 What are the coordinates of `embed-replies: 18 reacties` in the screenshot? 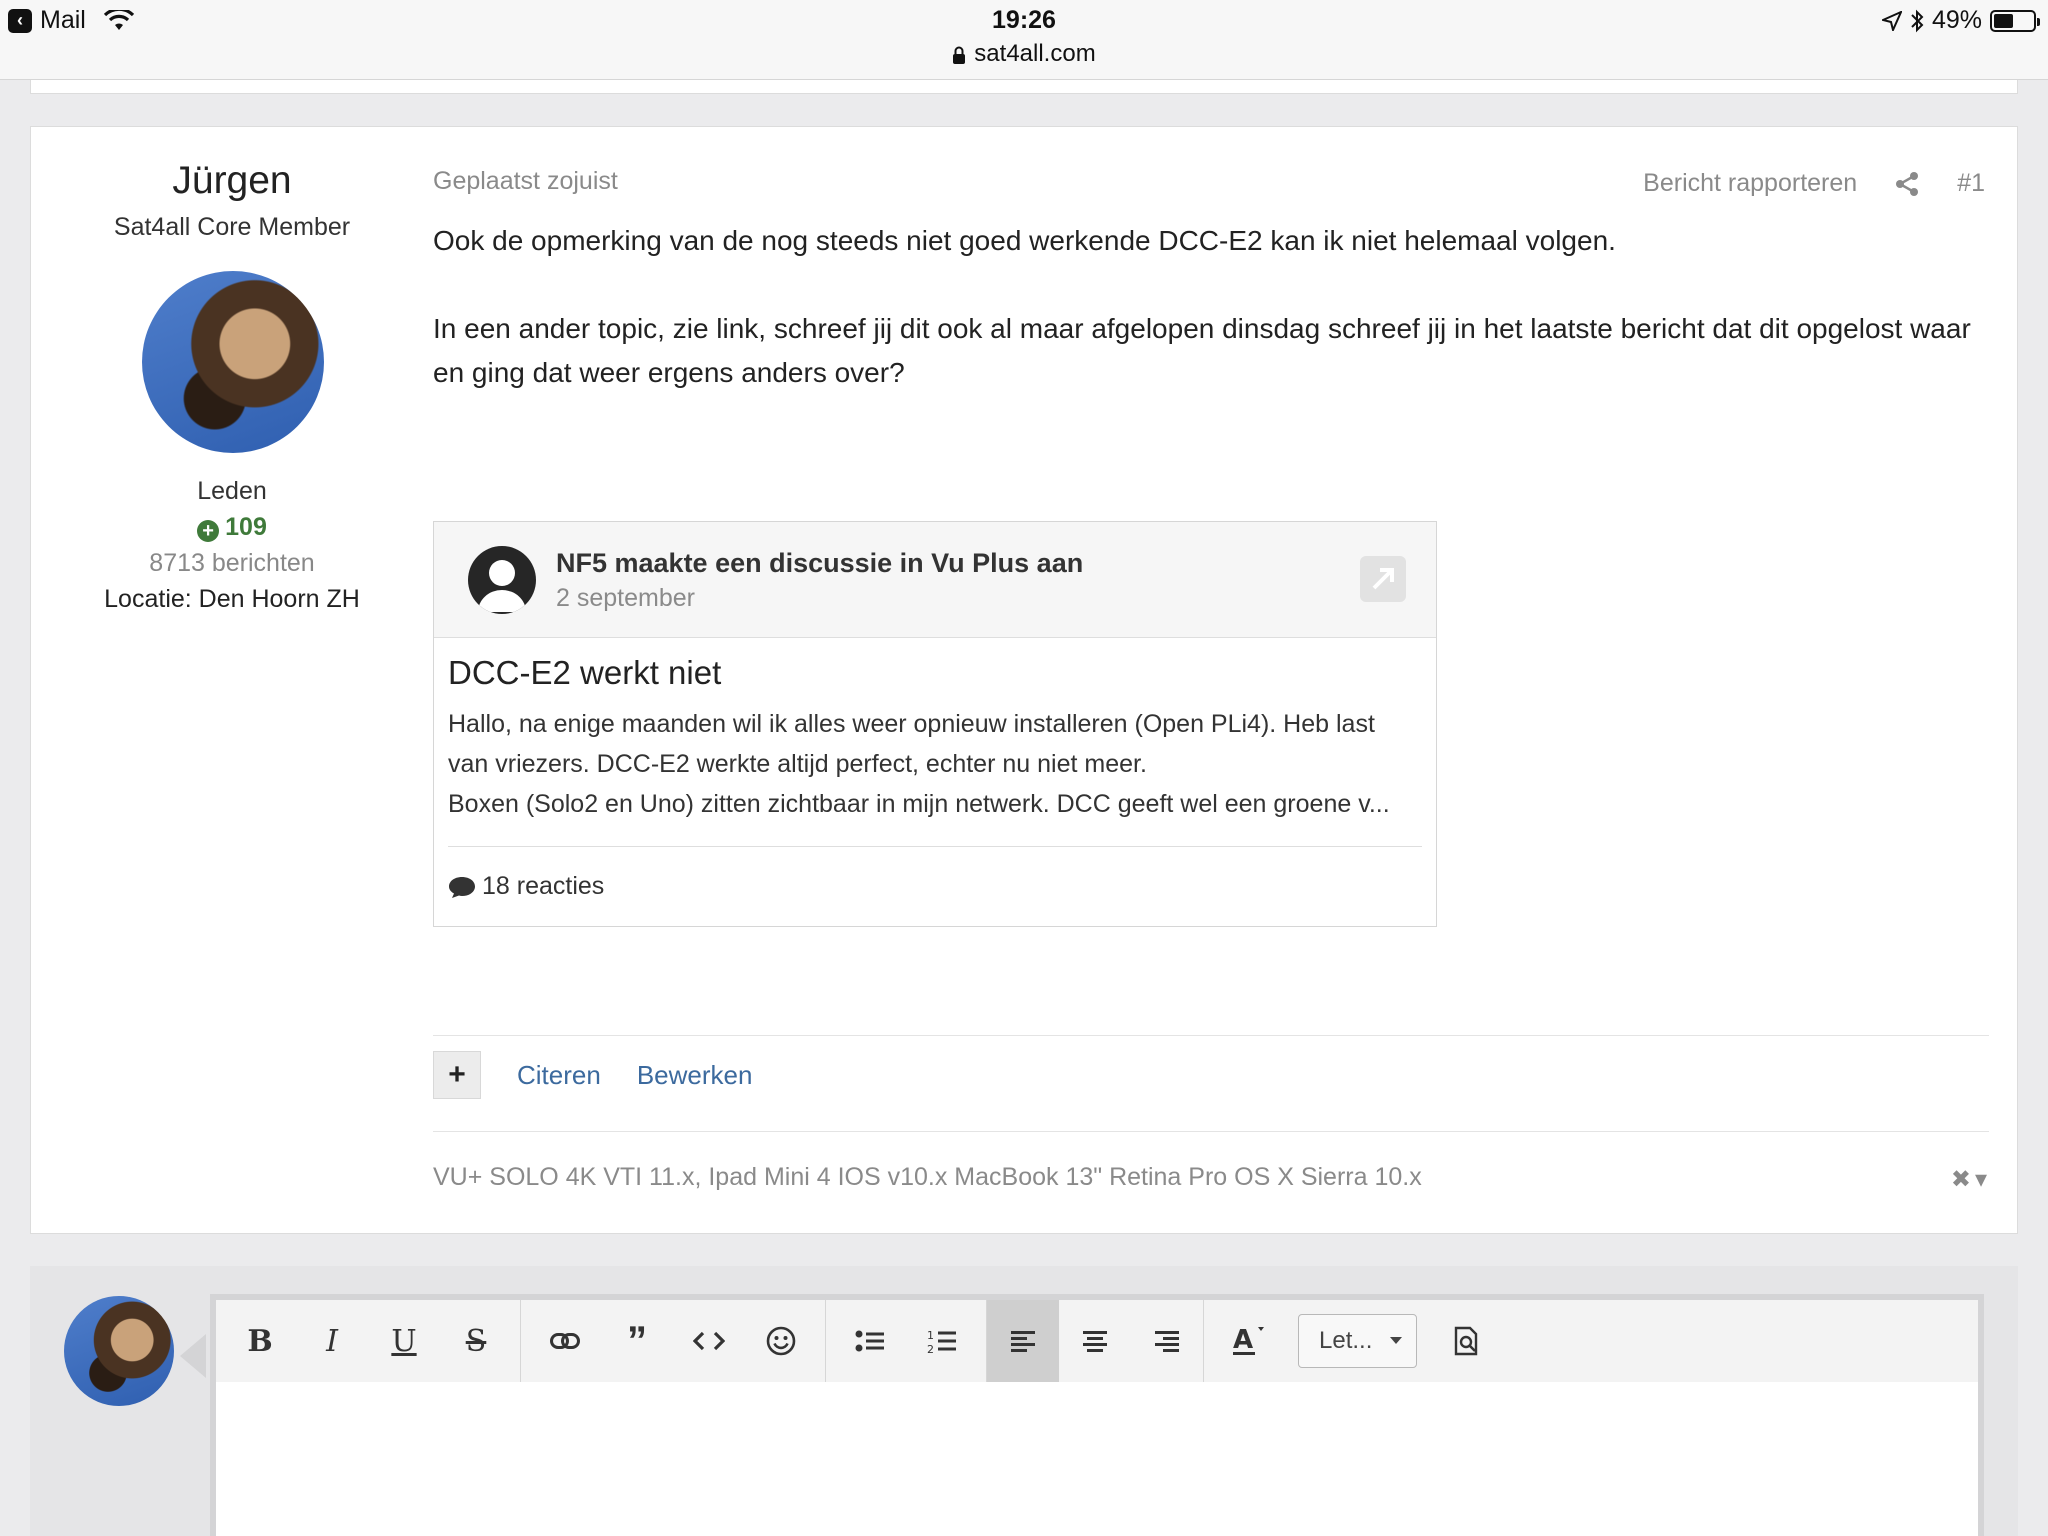 It's located at (526, 886).